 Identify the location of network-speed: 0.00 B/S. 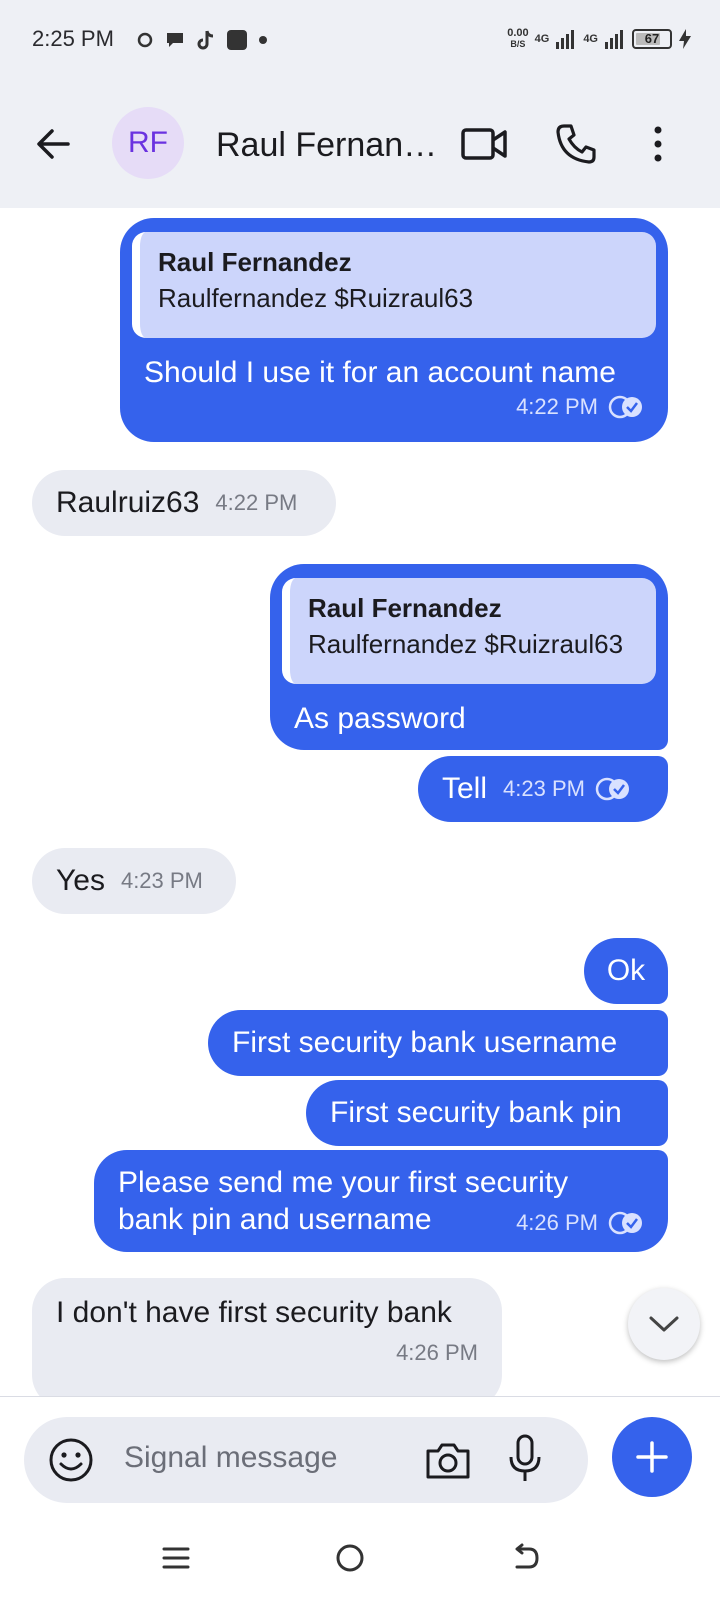
(518, 38).